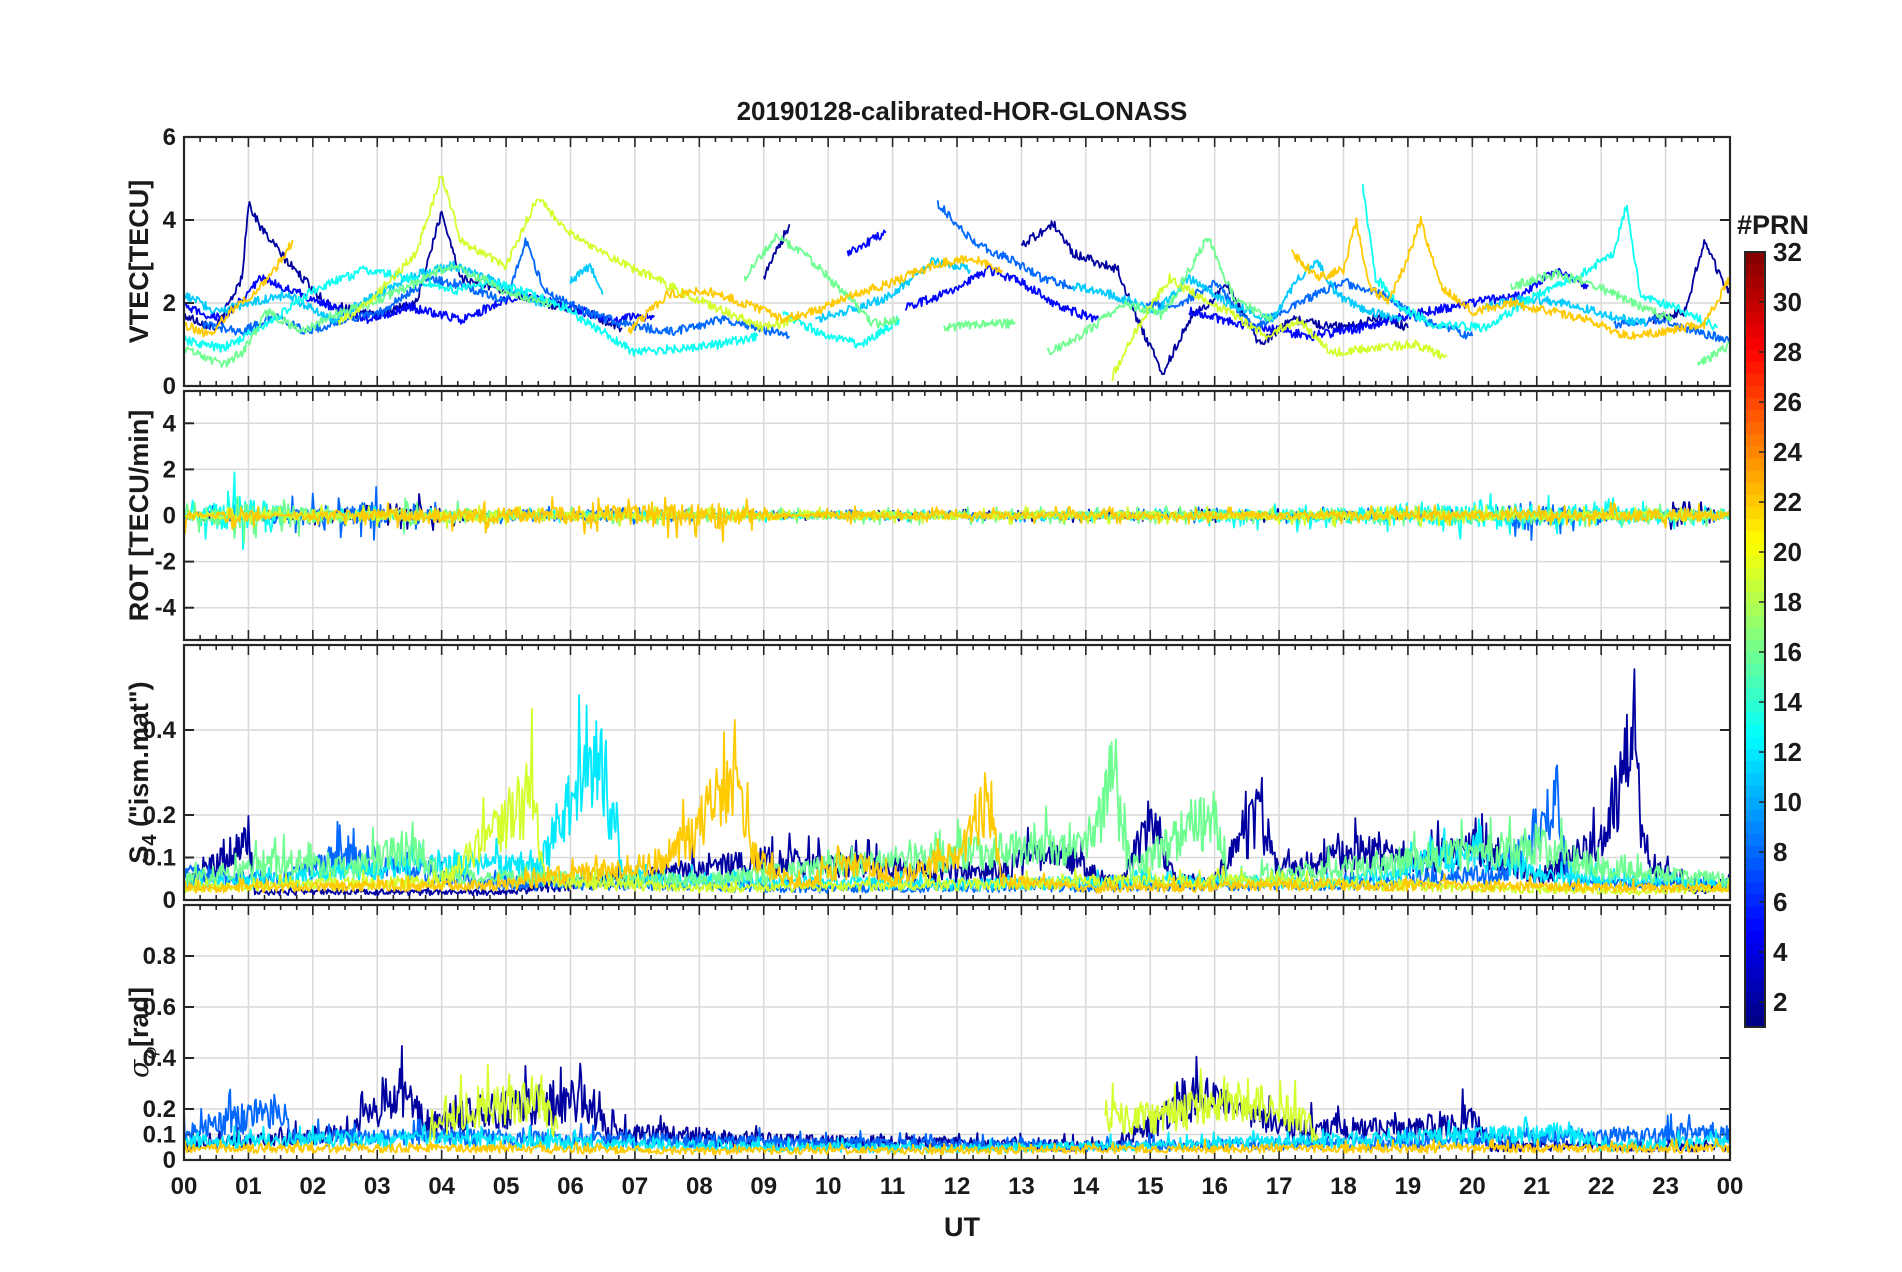 This screenshot has height=1272, width=1902. I want to click on colorbar-tick-label: 8, so click(1780, 852).